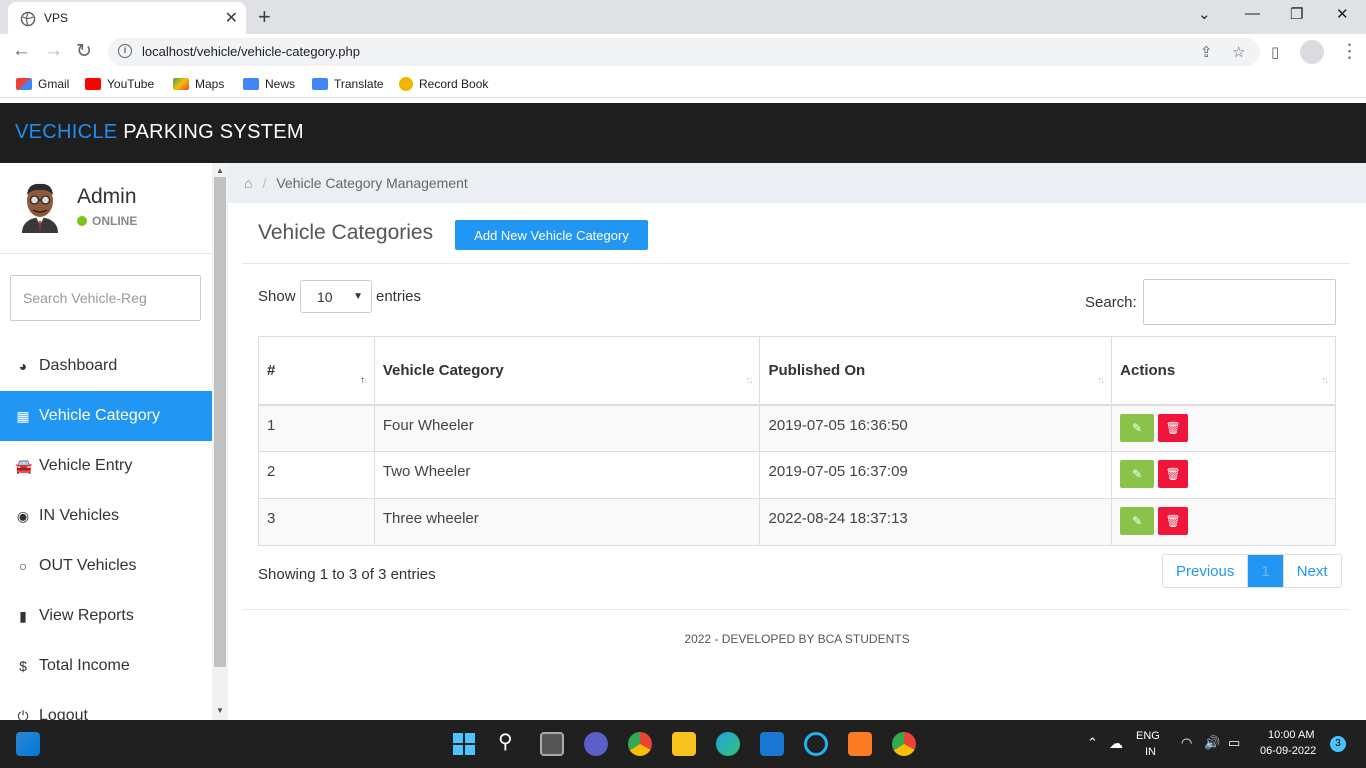 This screenshot has width=1366, height=768. What do you see at coordinates (1342, 14) in the screenshot?
I see `close-window-icon: ✕` at bounding box center [1342, 14].